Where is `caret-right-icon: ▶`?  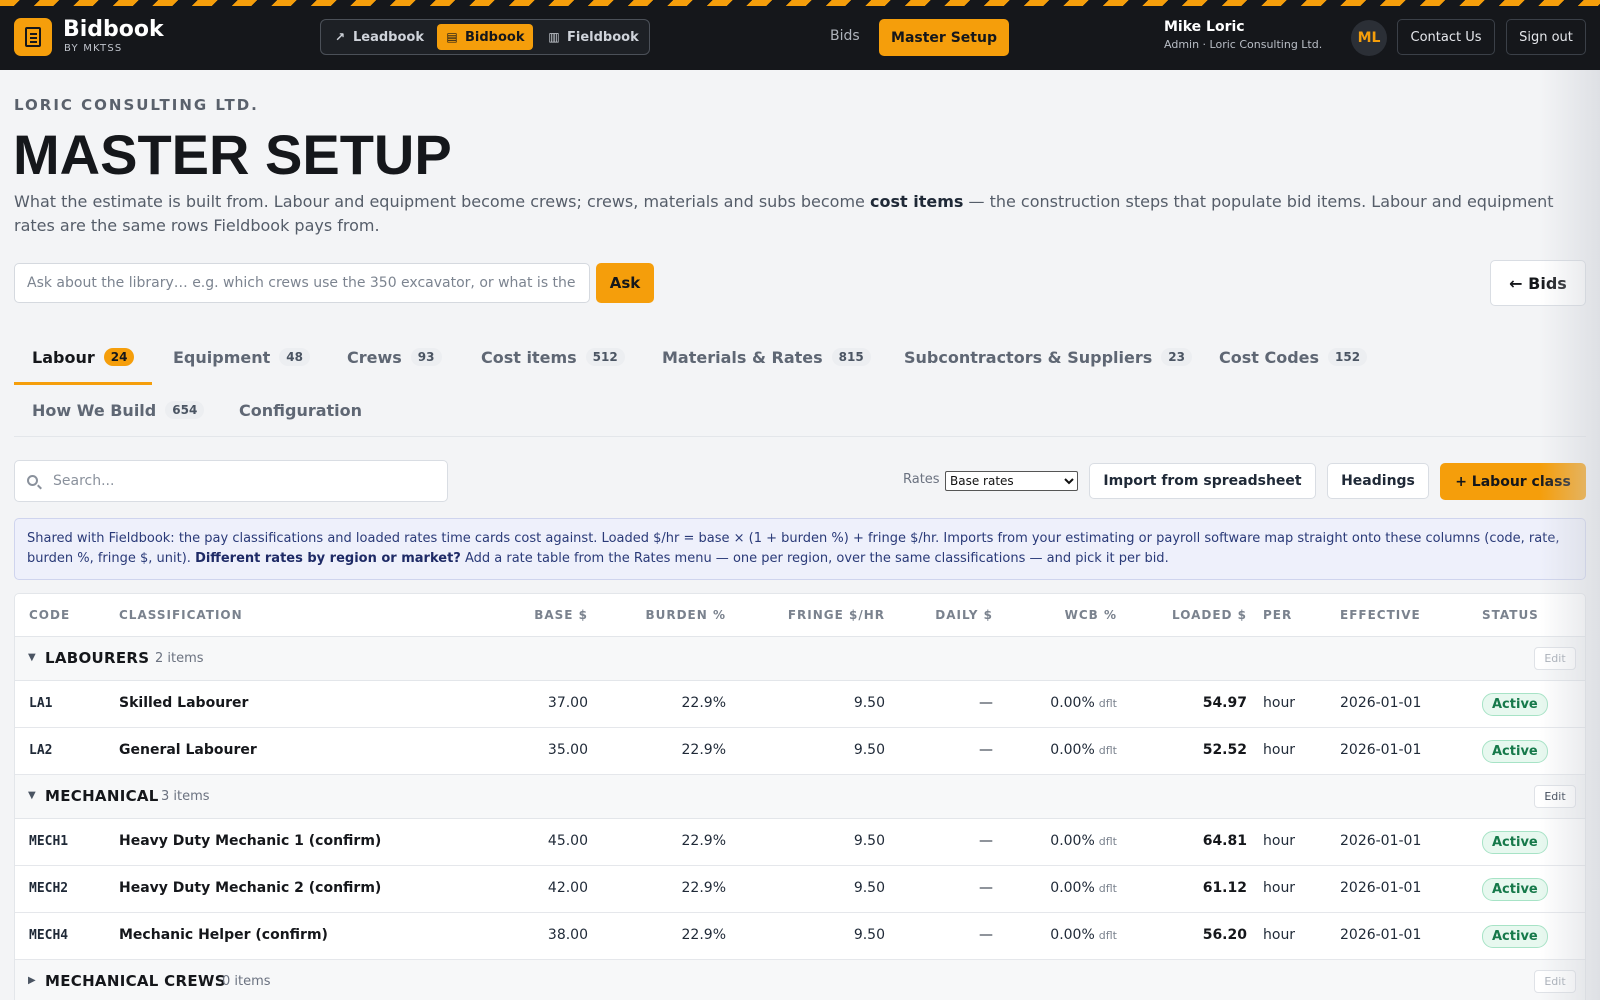
caret-right-icon: ▶ is located at coordinates (32, 980).